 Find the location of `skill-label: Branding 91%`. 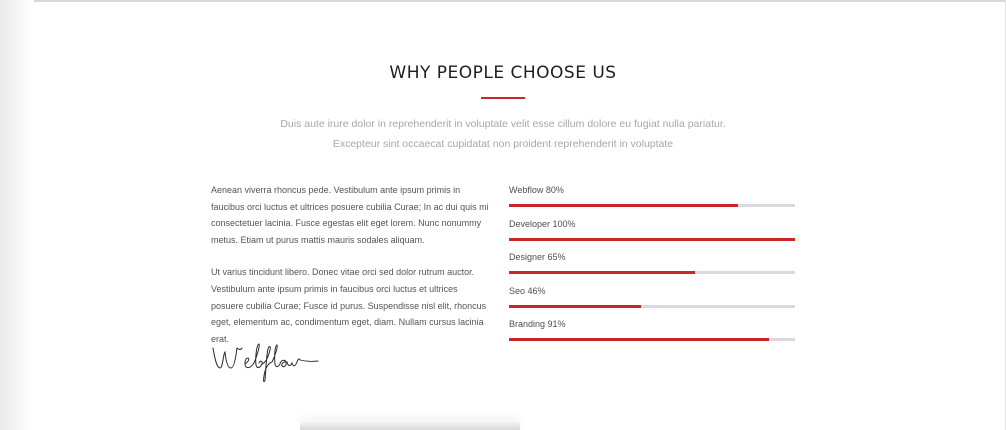

skill-label: Branding 91% is located at coordinates (537, 324).